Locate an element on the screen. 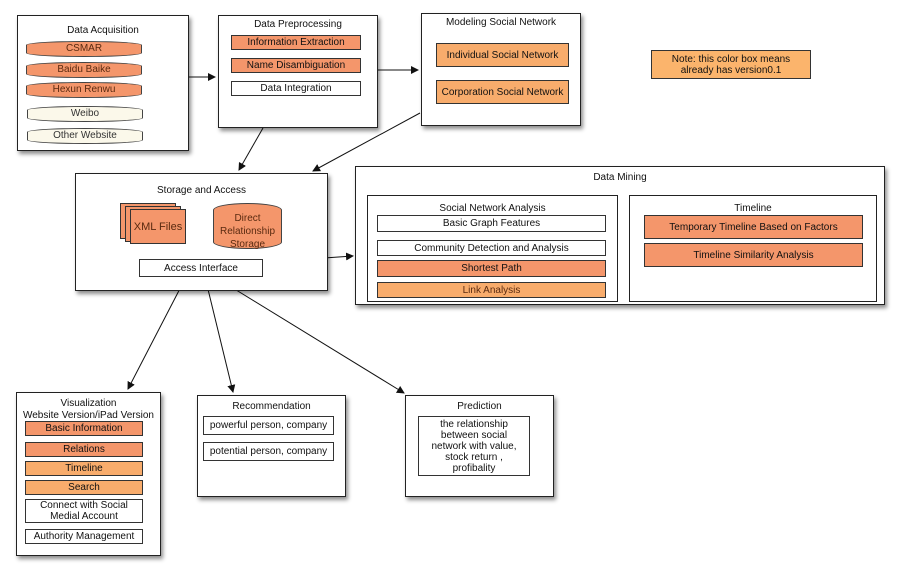 The height and width of the screenshot is (574, 900). modeling-title: Modeling Social Network is located at coordinates (501, 22).